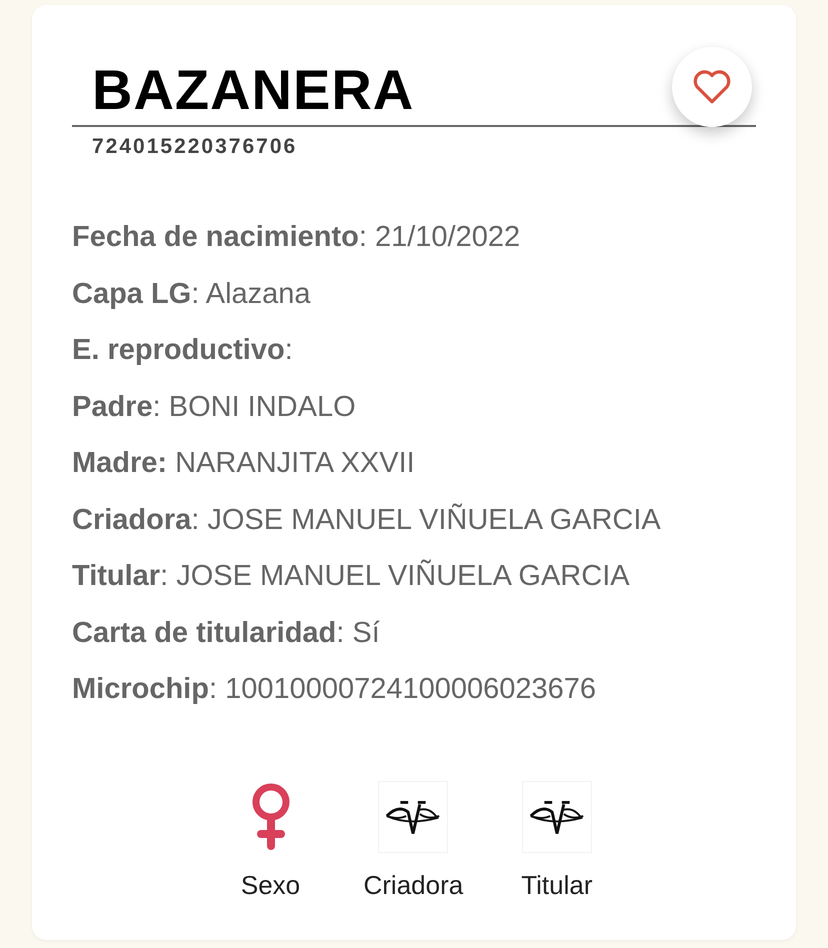 The height and width of the screenshot is (948, 828). I want to click on detail-line: Carta de titularidad: Sí, so click(226, 633).